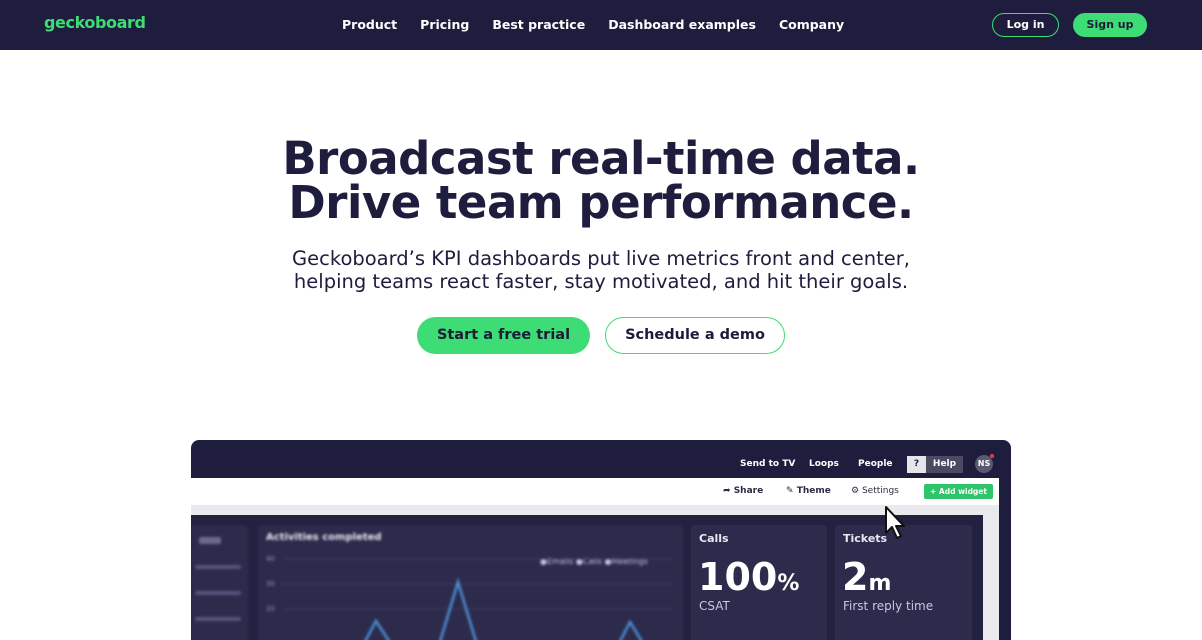 This screenshot has width=1202, height=640. What do you see at coordinates (601, 202) in the screenshot?
I see `hero-title-line2: Drive team performance.` at bounding box center [601, 202].